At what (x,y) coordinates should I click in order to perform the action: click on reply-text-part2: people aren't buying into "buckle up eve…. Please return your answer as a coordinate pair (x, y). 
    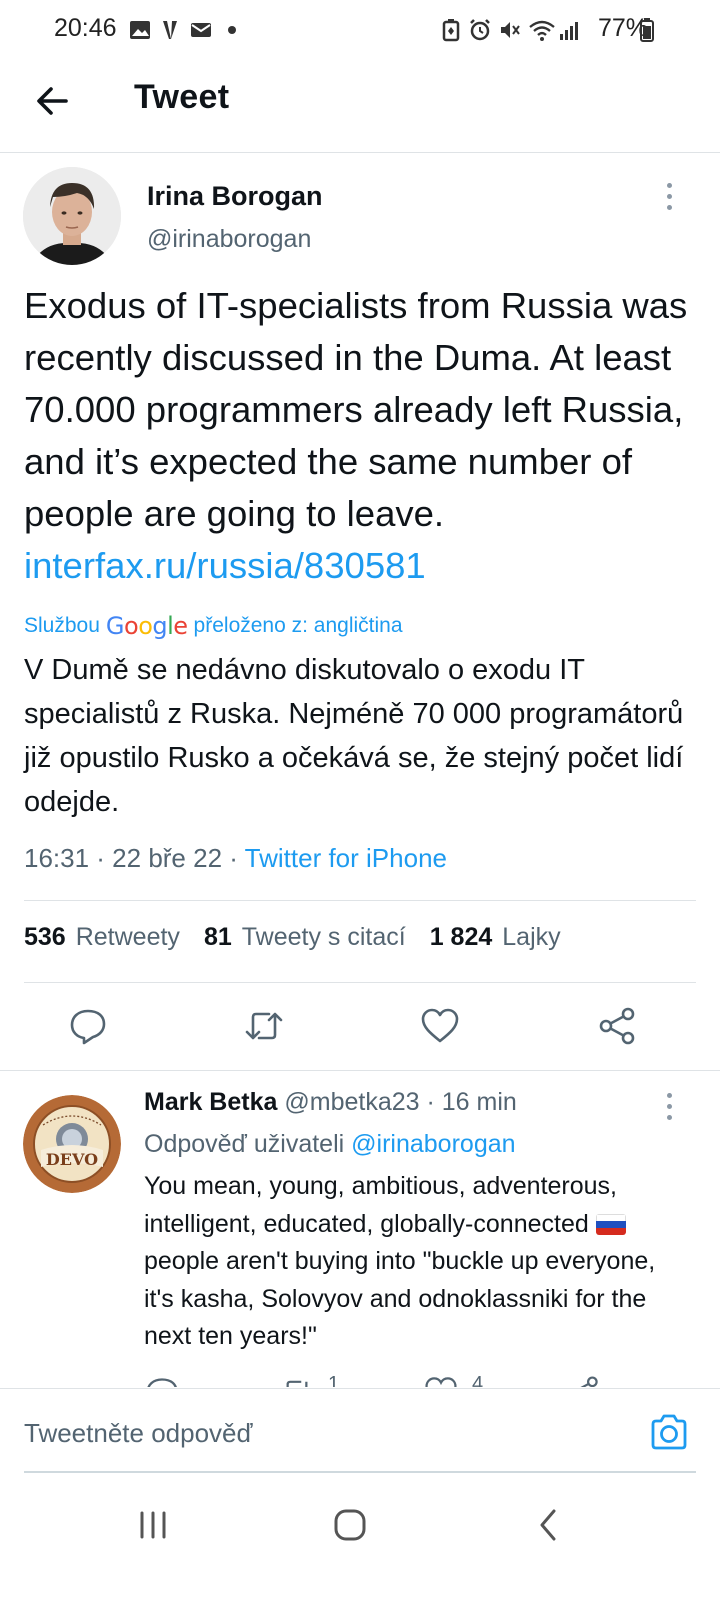
    Looking at the image, I should click on (400, 1298).